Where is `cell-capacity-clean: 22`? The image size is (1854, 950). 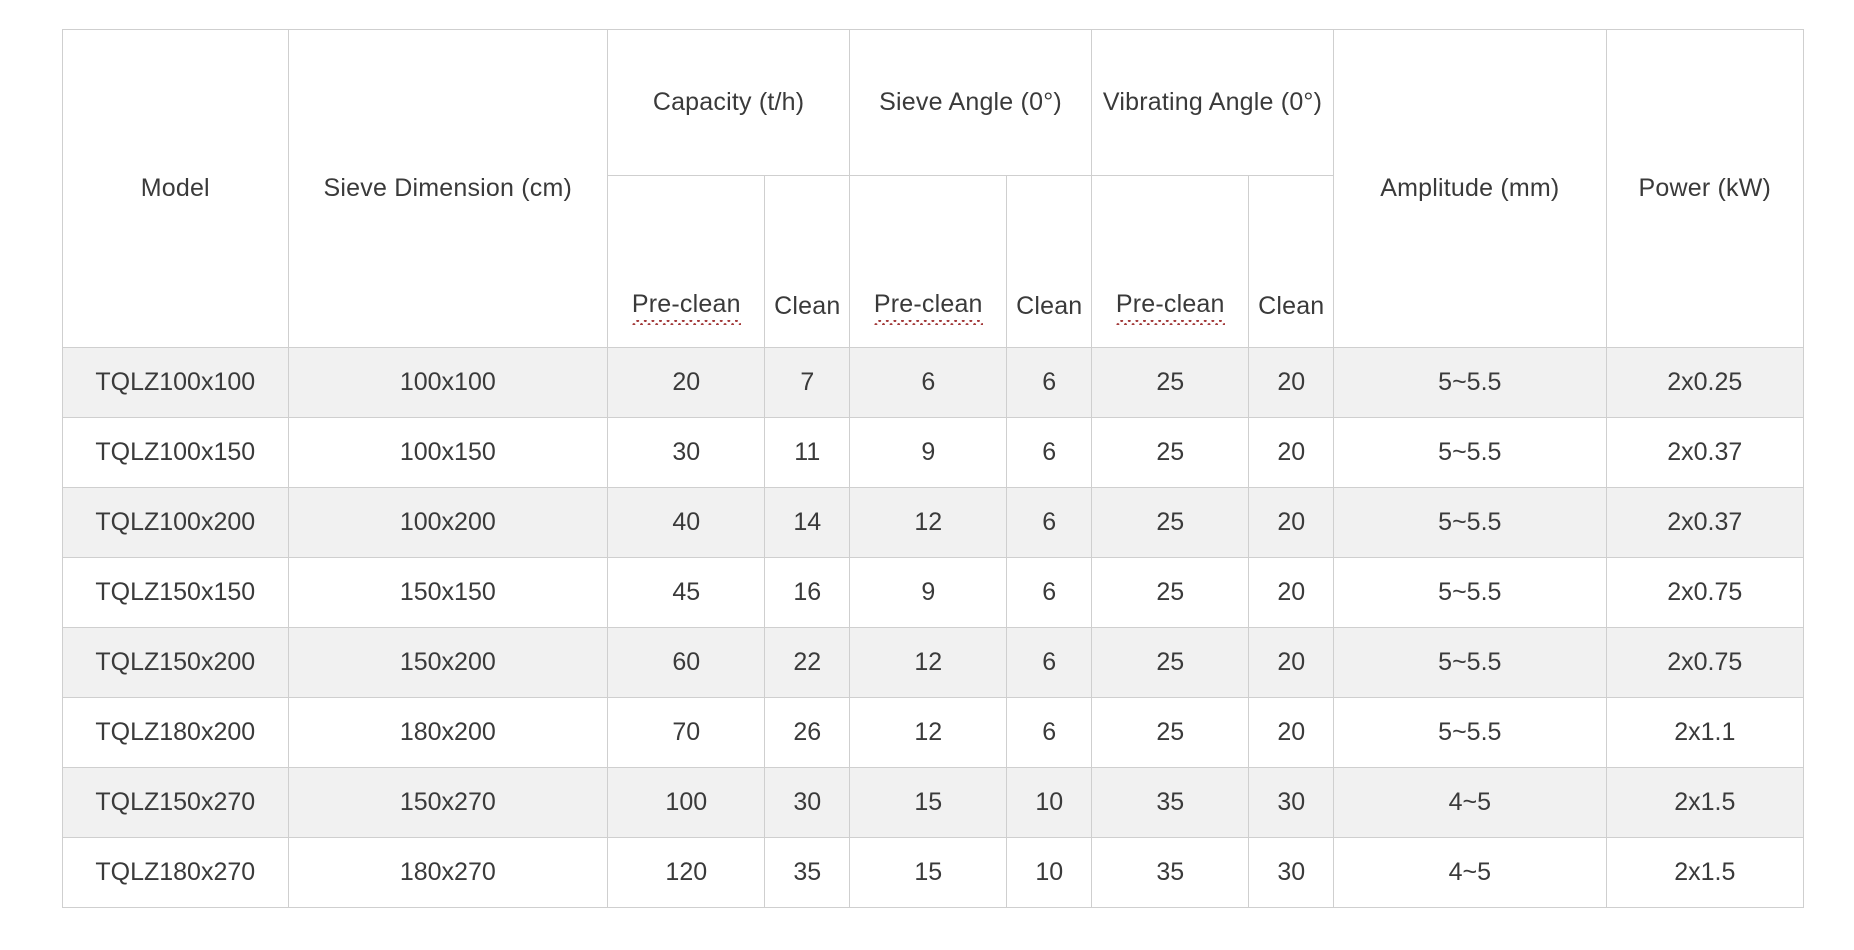 cell-capacity-clean: 22 is located at coordinates (807, 662).